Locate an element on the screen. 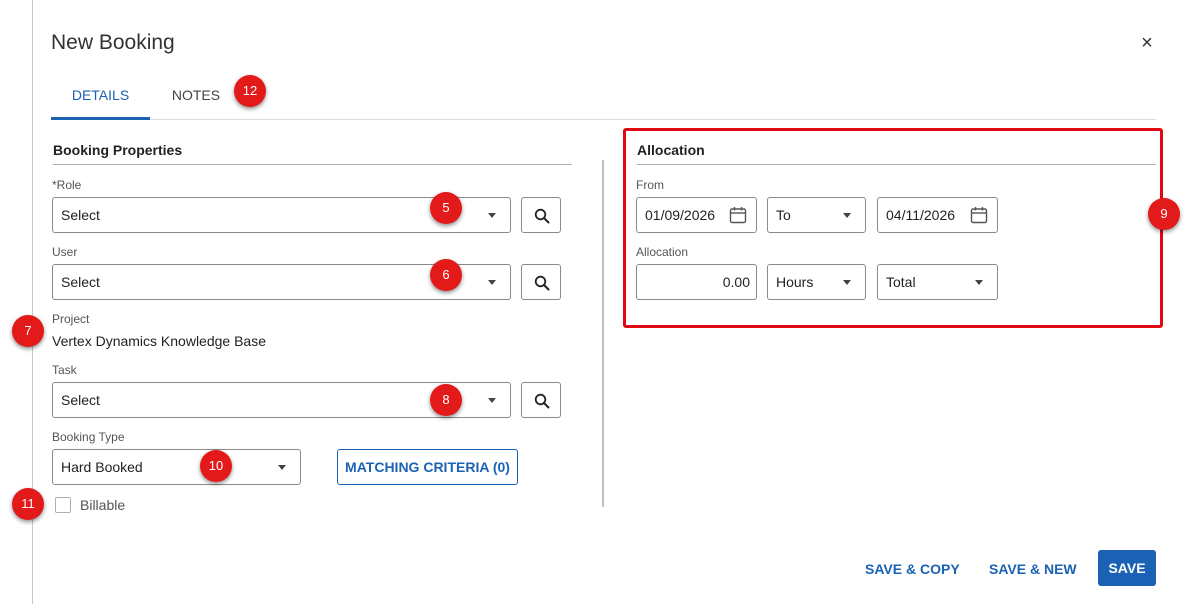 This screenshot has width=1194, height=604. role-search-button is located at coordinates (541, 215).